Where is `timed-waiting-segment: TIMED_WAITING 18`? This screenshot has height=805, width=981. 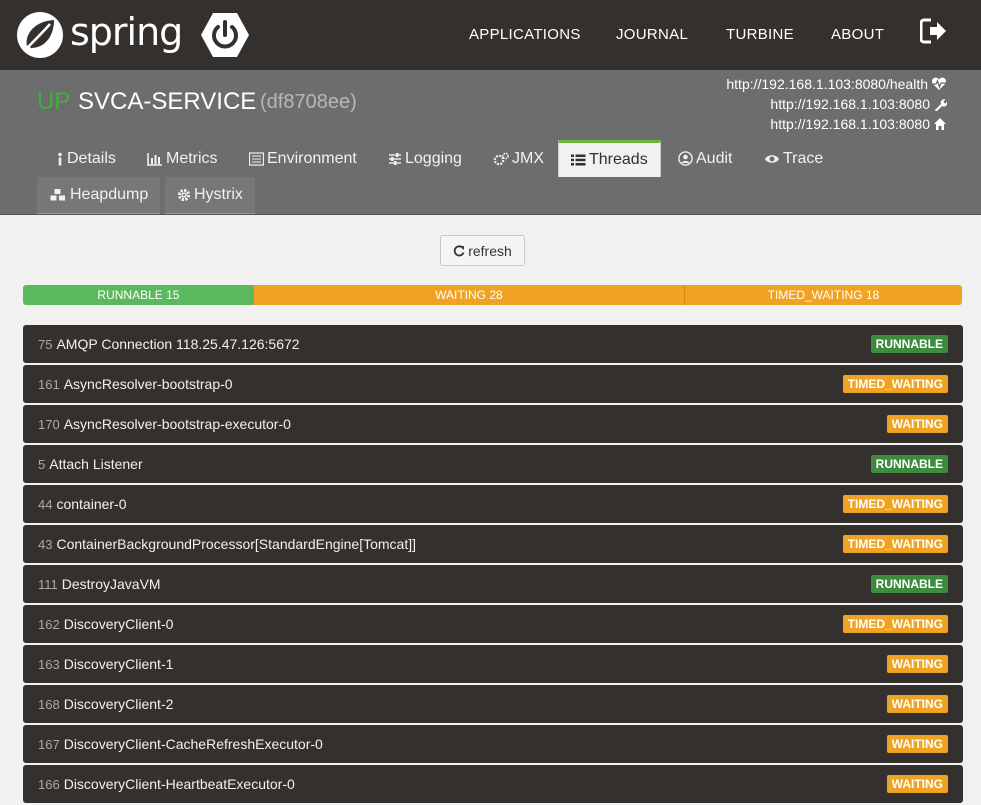
timed-waiting-segment: TIMED_WAITING 18 is located at coordinates (823, 295).